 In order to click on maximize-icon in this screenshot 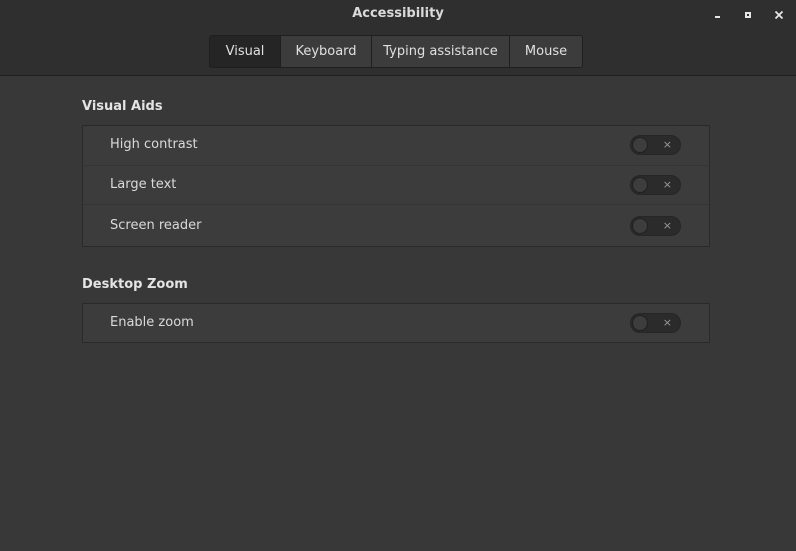, I will do `click(748, 15)`.